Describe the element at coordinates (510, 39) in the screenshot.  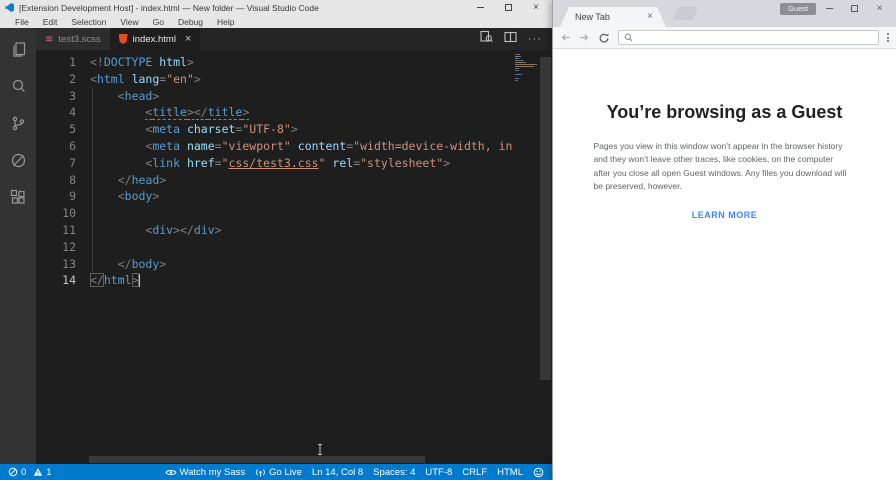
I see `split-editor-icon` at that location.